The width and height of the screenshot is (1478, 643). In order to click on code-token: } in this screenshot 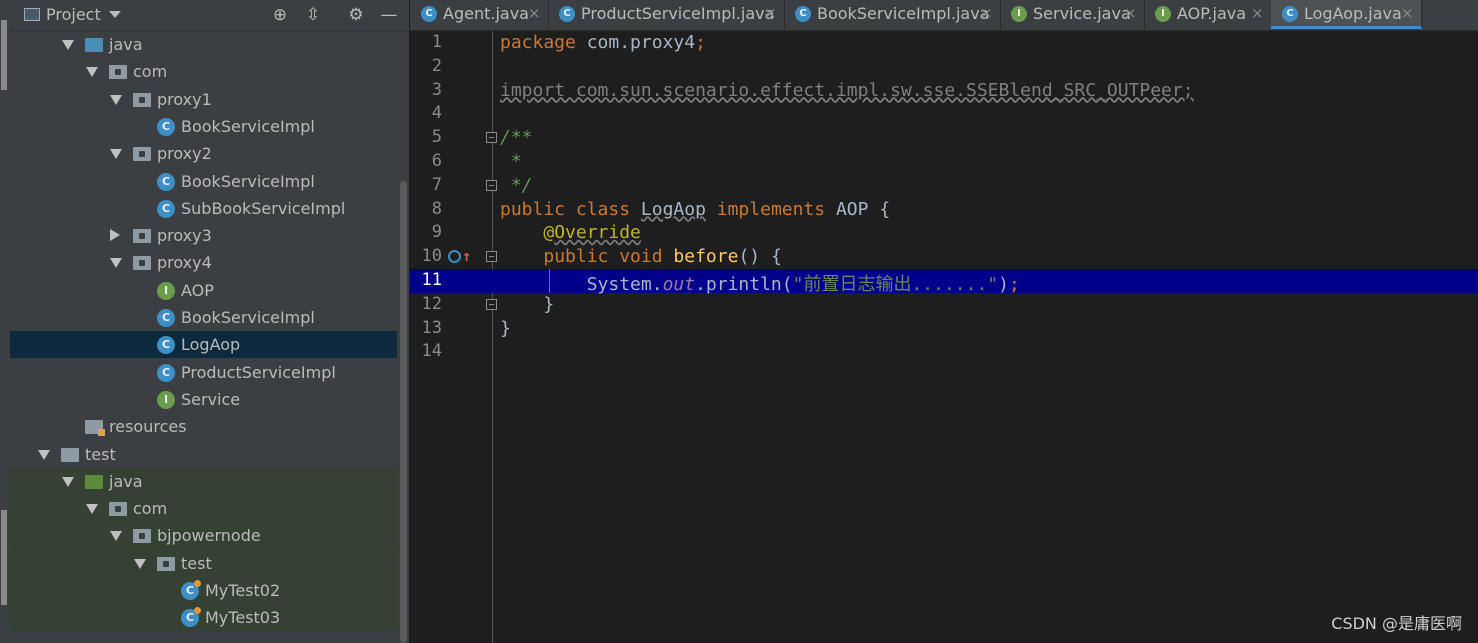, I will do `click(527, 304)`.